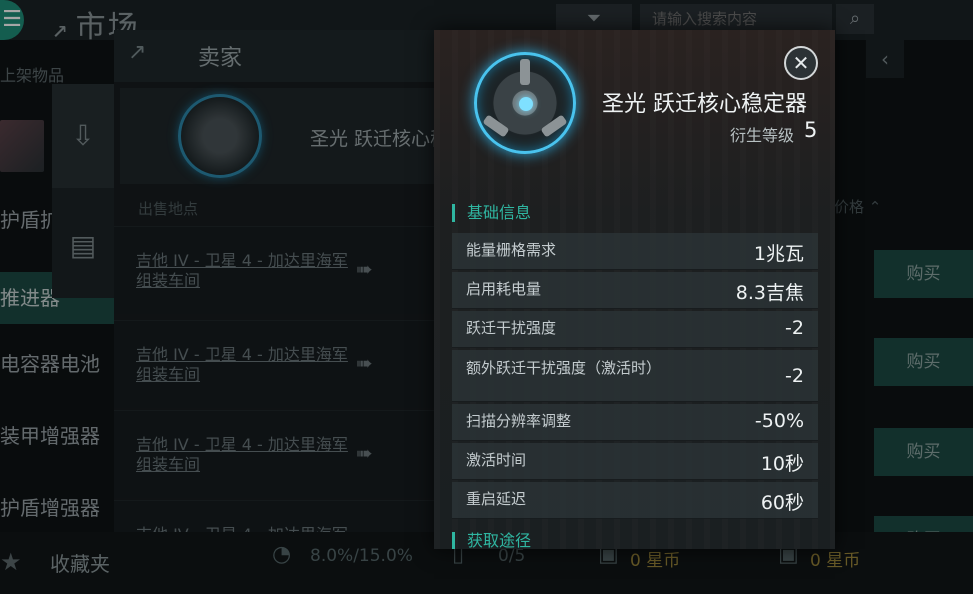 The image size is (973, 594). I want to click on attribute-row: 额外跃迁干扰强度（激活时） -2, so click(635, 376).